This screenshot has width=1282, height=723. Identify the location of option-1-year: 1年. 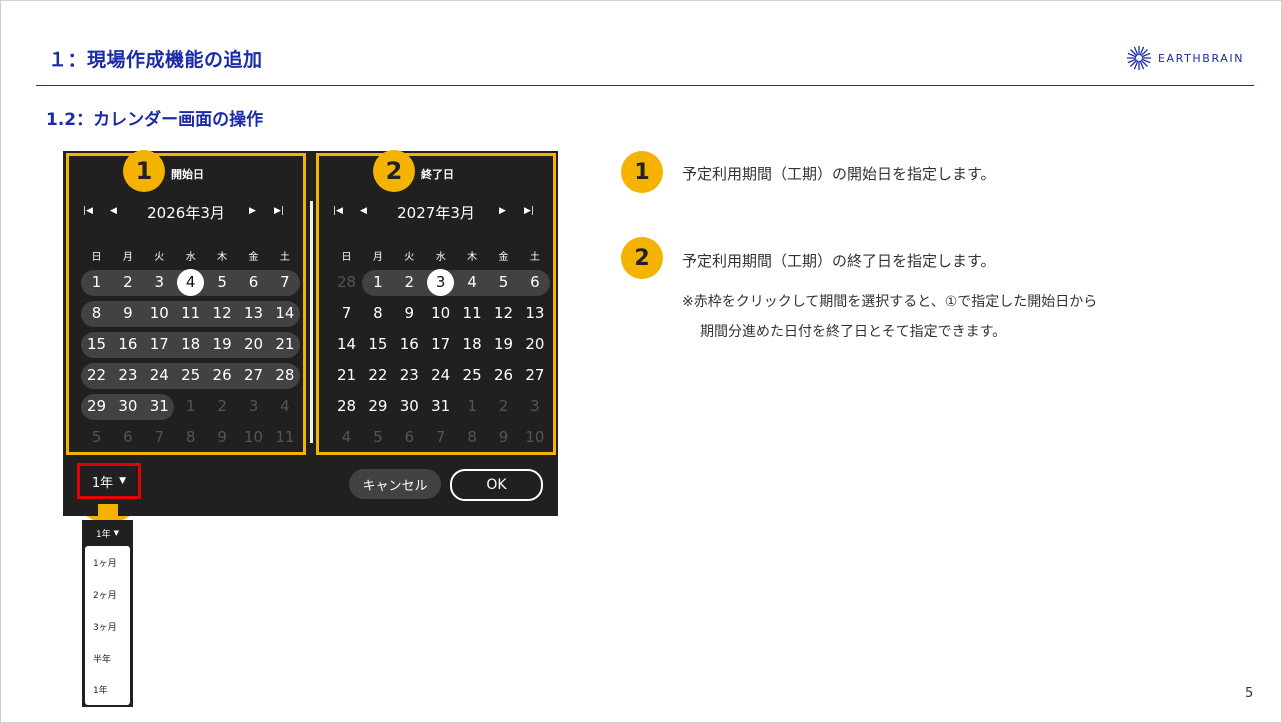
(100, 689).